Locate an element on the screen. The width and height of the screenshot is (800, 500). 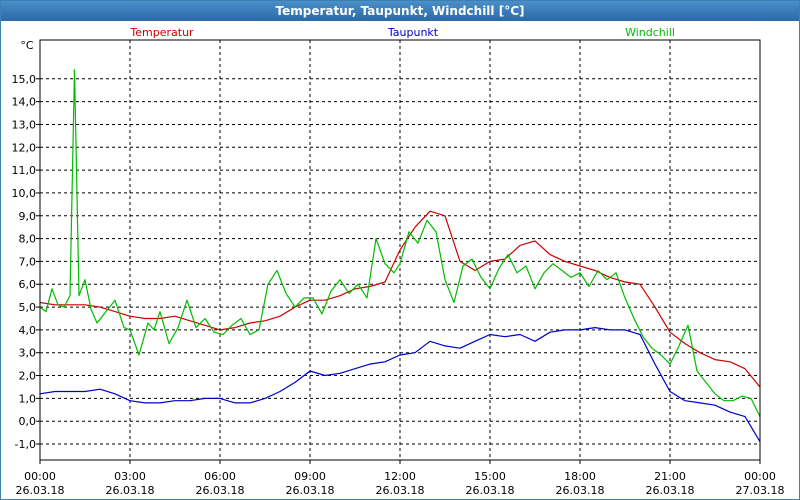
x-tick-date-label: 27.03.18 is located at coordinates (760, 490).